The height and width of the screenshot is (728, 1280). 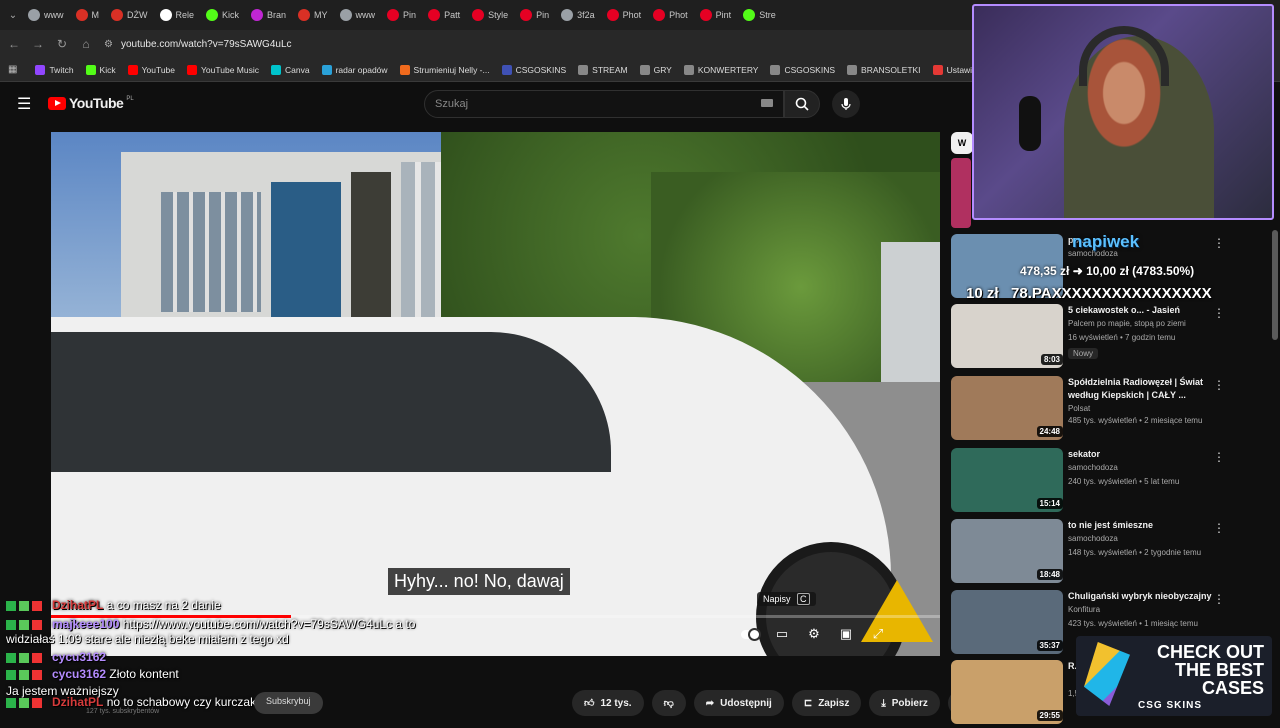 I want to click on bookmark-item: YouTube, so click(x=151, y=69).